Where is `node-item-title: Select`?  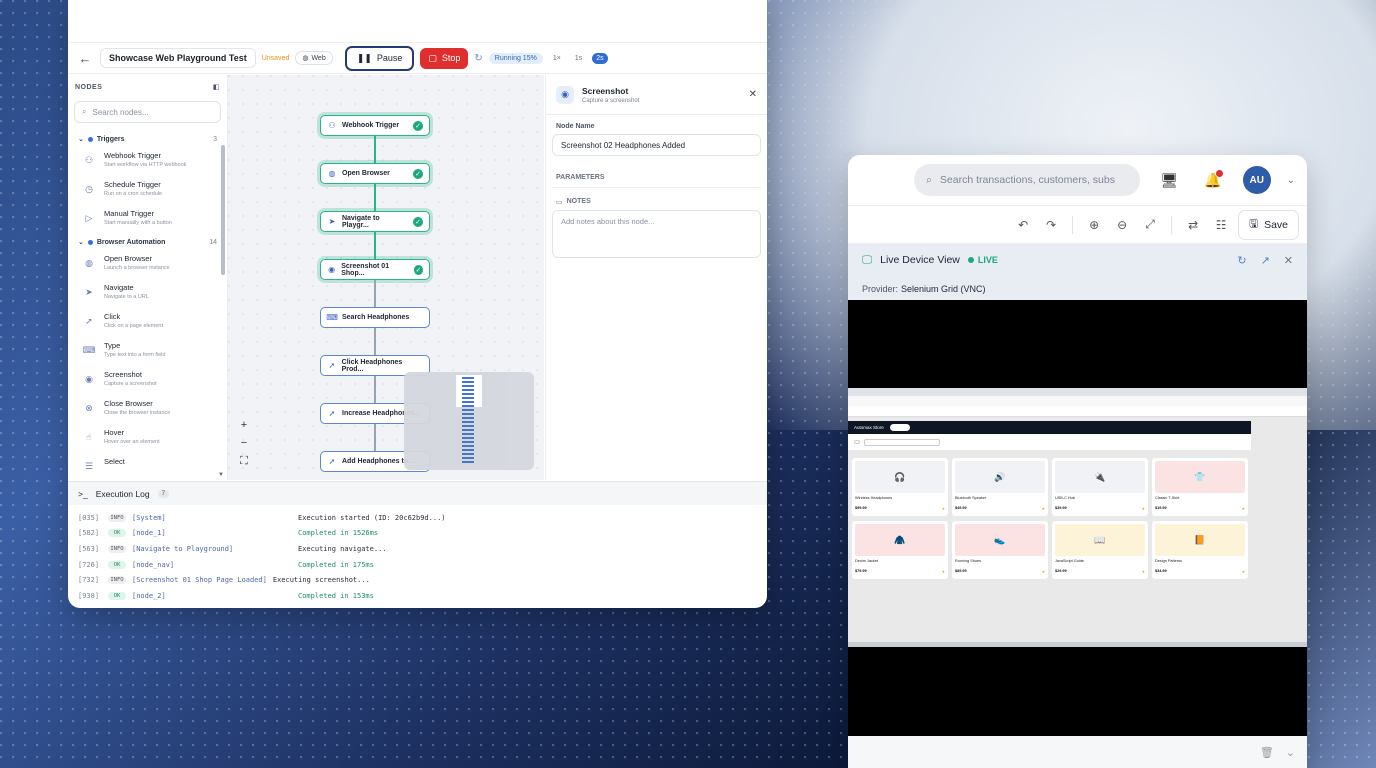 node-item-title: Select is located at coordinates (114, 461).